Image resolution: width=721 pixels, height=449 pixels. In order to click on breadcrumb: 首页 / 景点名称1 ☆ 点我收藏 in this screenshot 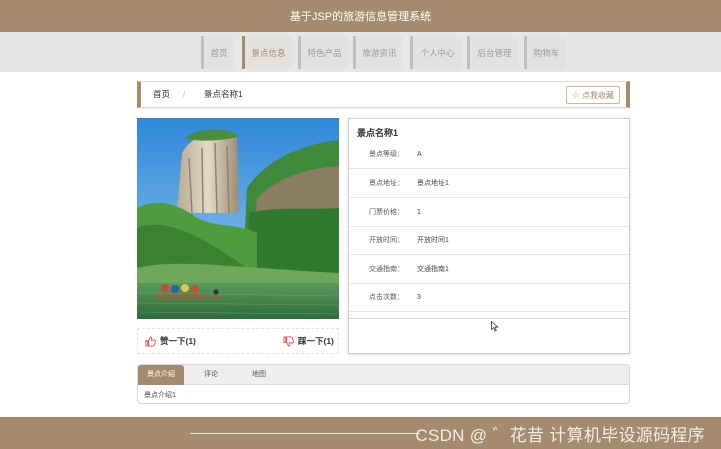, I will do `click(383, 94)`.